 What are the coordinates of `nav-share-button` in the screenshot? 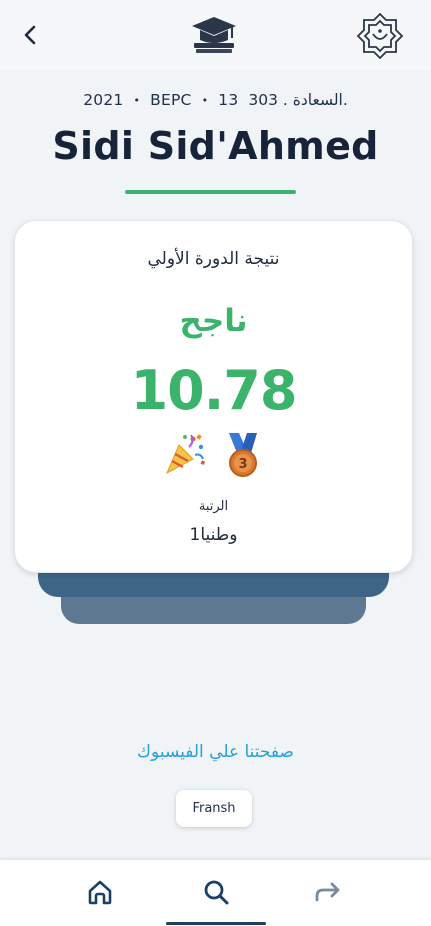 It's located at (328, 892).